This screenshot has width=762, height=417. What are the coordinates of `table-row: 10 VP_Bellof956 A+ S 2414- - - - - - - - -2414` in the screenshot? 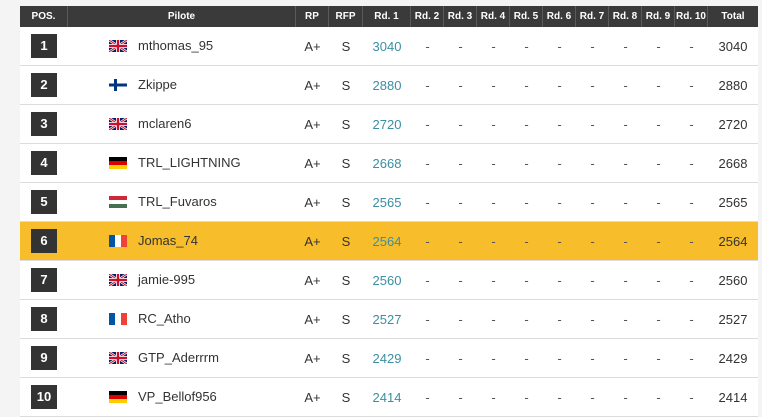 It's located at (389, 397).